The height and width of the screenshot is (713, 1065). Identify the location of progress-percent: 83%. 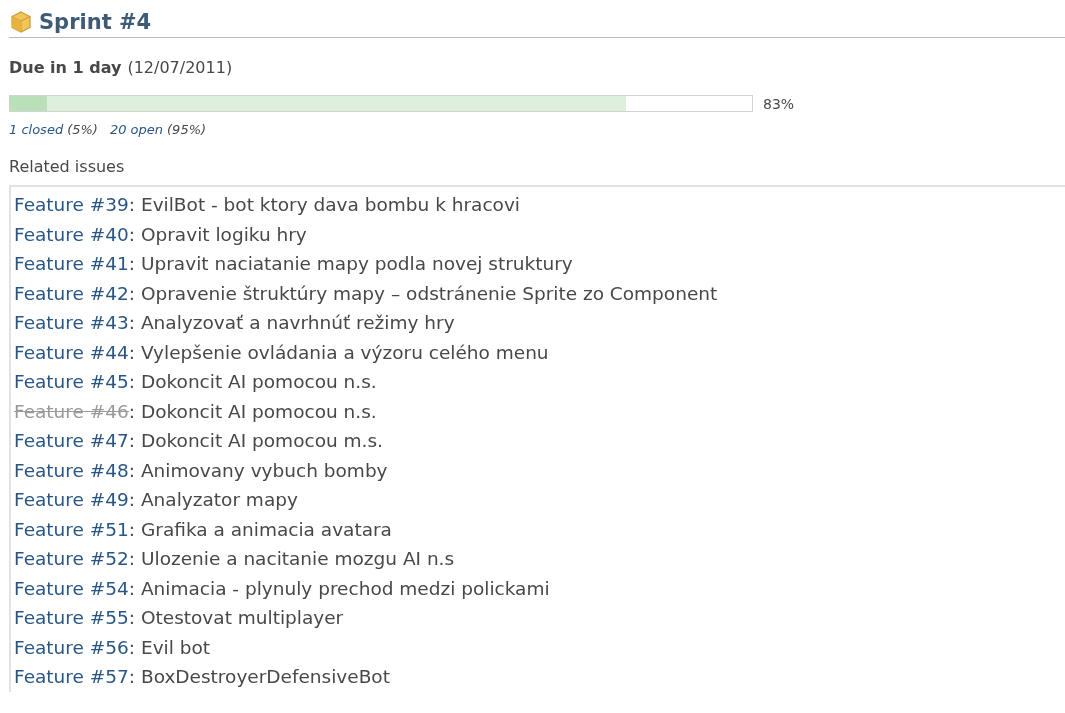
(779, 103).